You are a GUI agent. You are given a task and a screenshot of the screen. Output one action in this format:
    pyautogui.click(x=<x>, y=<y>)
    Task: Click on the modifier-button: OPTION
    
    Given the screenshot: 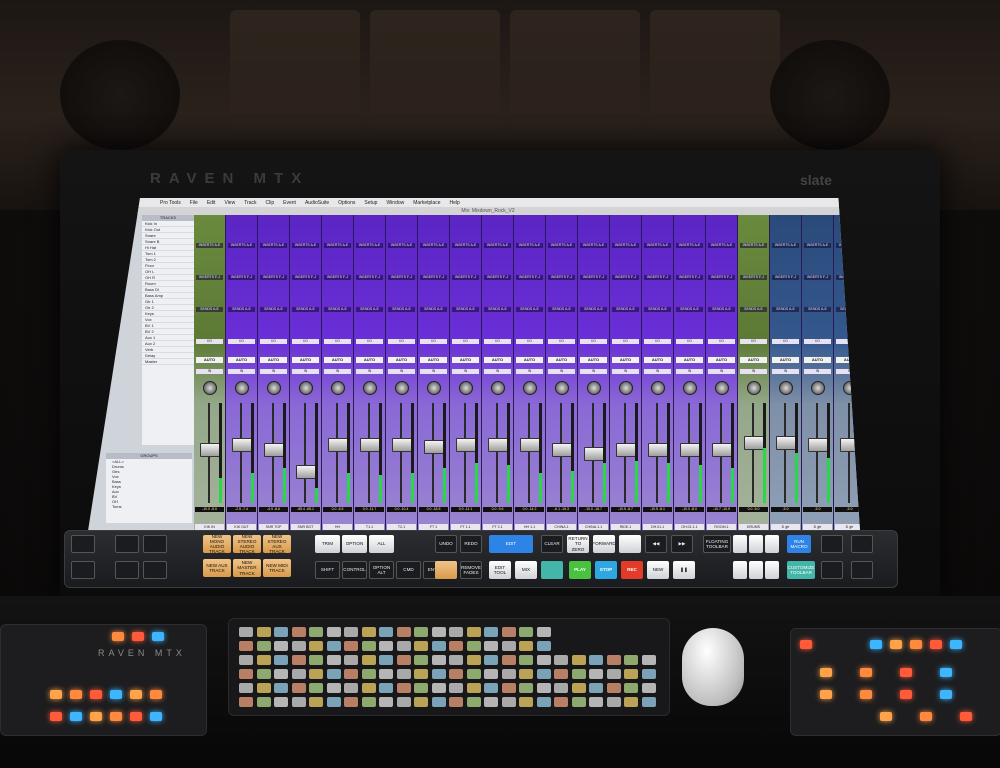 What is the action you would take?
    pyautogui.click(x=354, y=544)
    